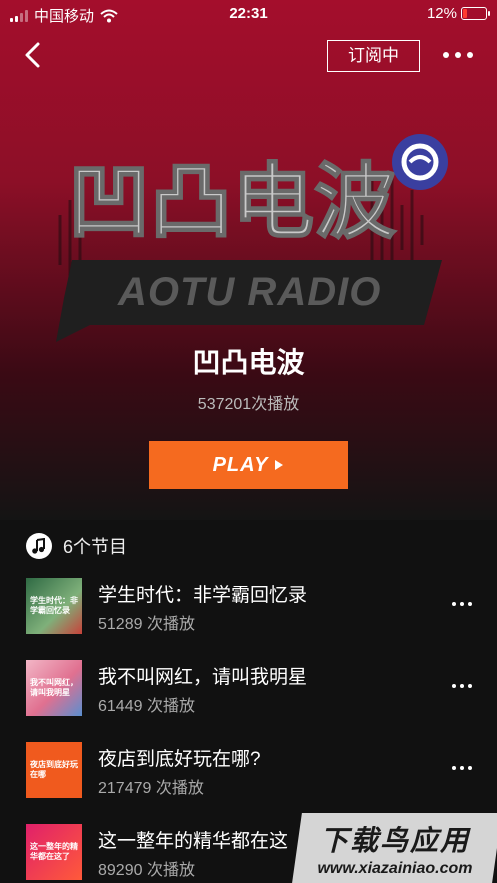 This screenshot has height=883, width=497. Describe the element at coordinates (373, 56) in the screenshot. I see `subscribed-button: 订阅中` at that location.